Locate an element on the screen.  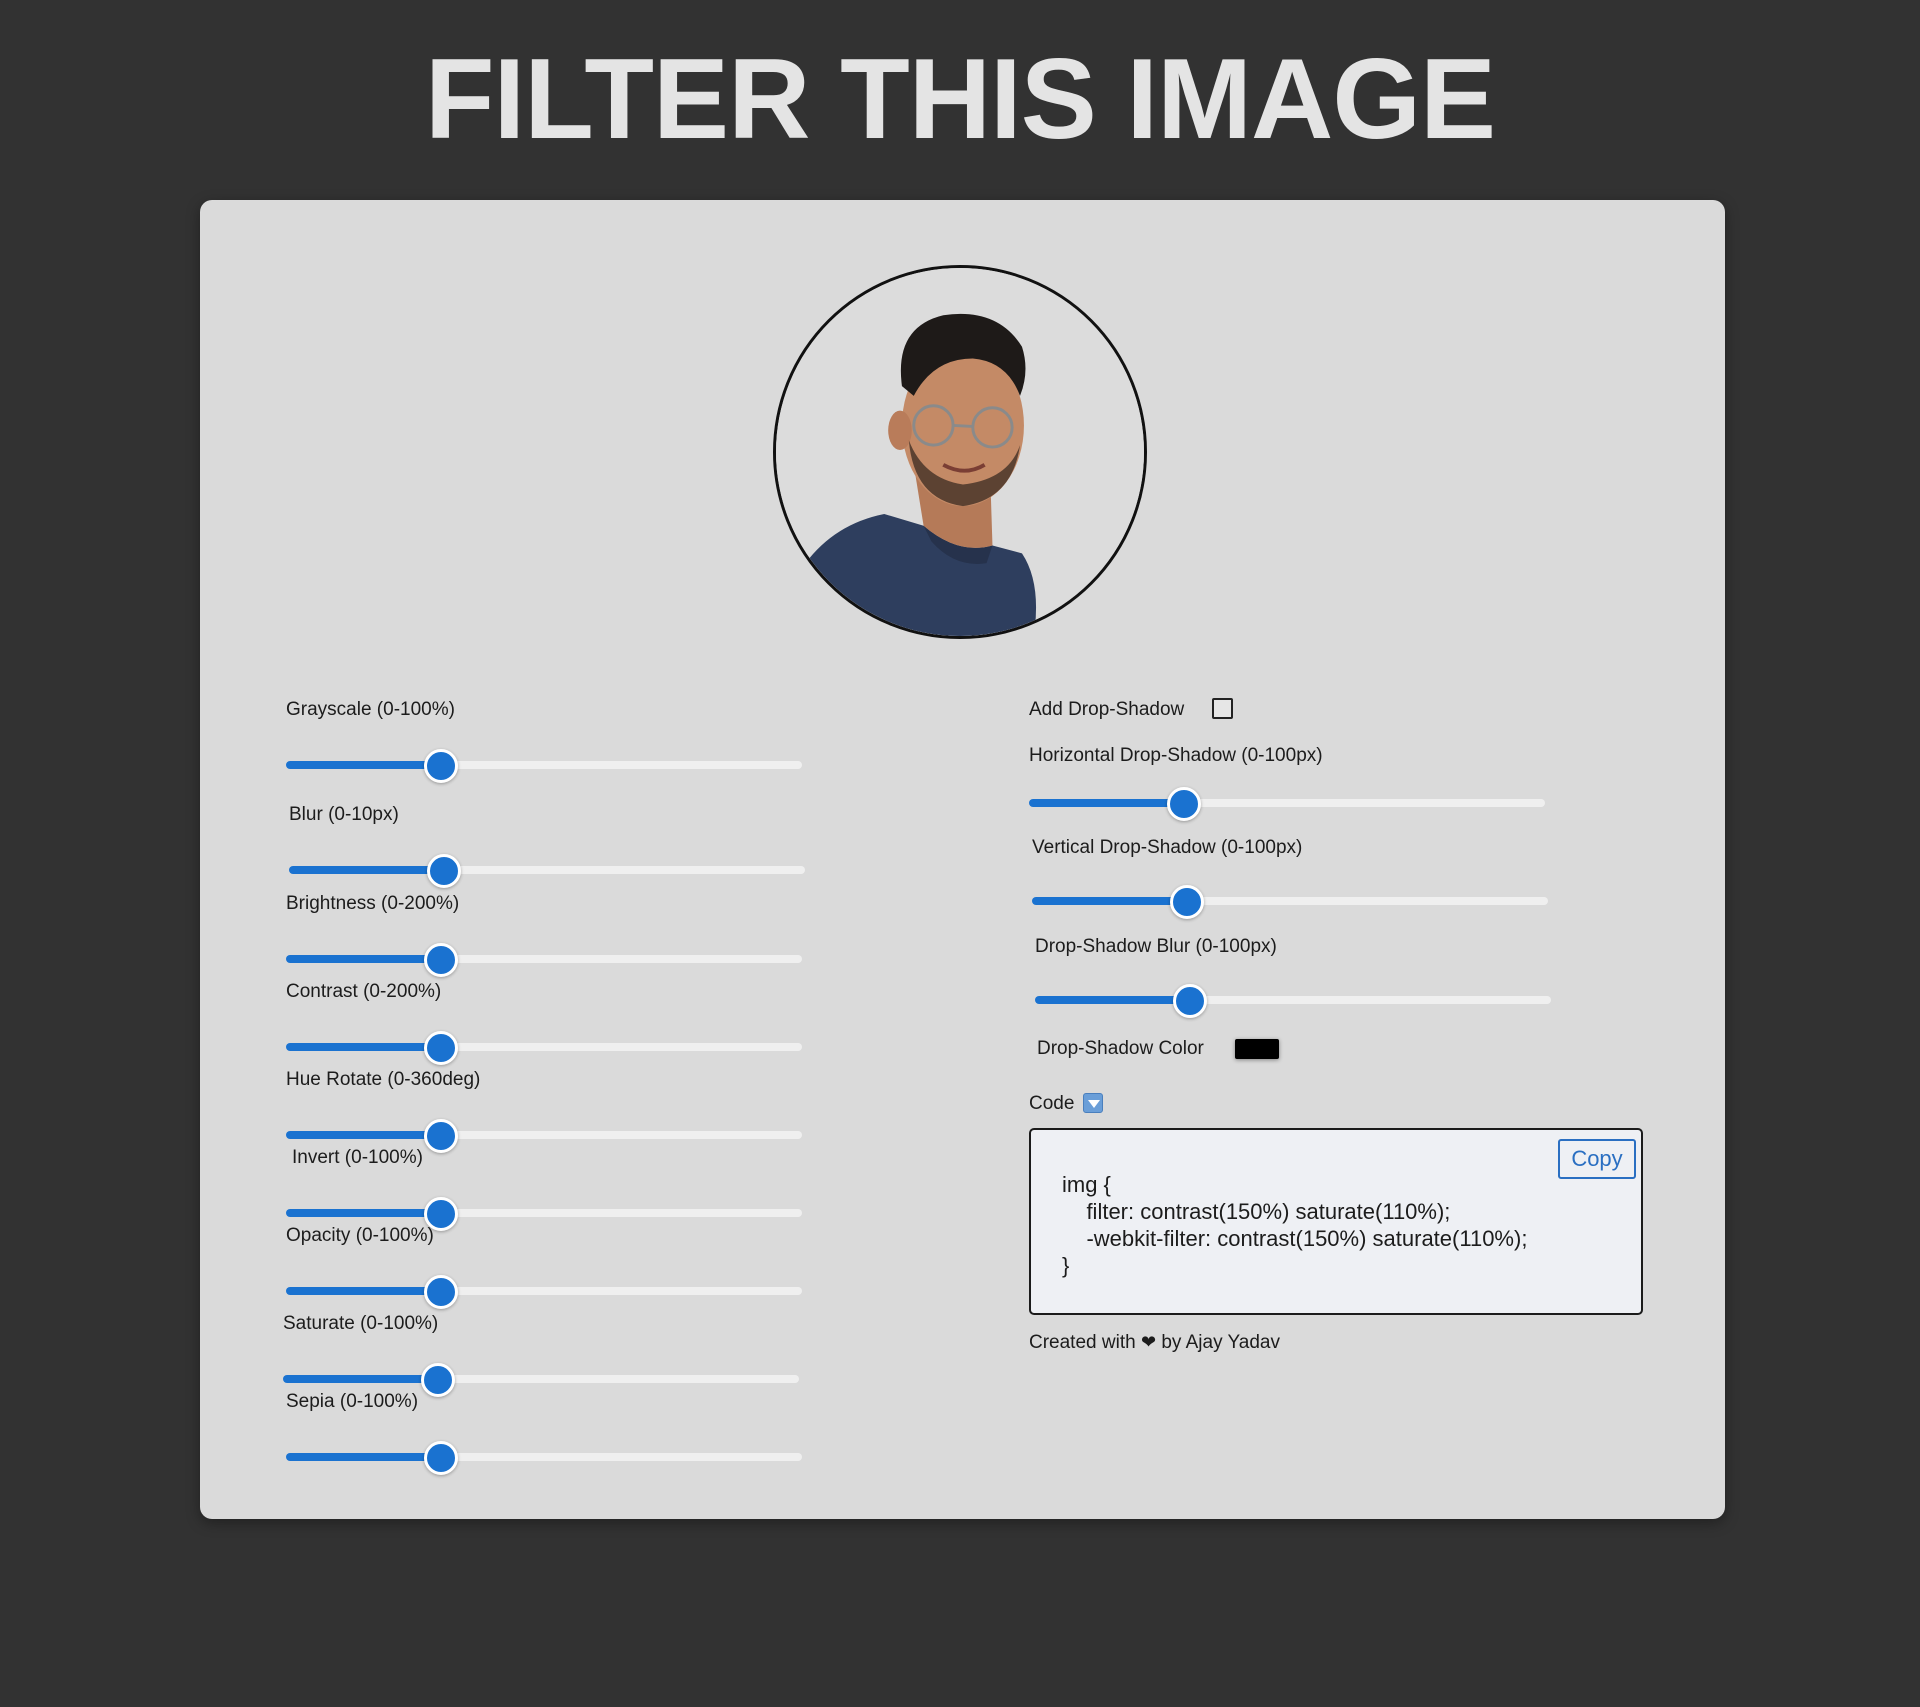
vertical-drop-shadow-label: Vertical Drop-Shadow (0-100px) is located at coordinates (1167, 847).